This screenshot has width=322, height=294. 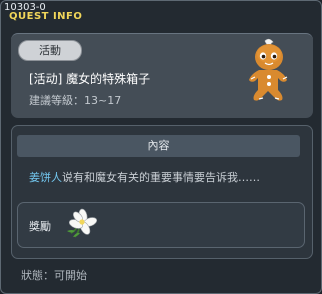 I want to click on quest-status: 狀態：可開始, so click(x=54, y=275).